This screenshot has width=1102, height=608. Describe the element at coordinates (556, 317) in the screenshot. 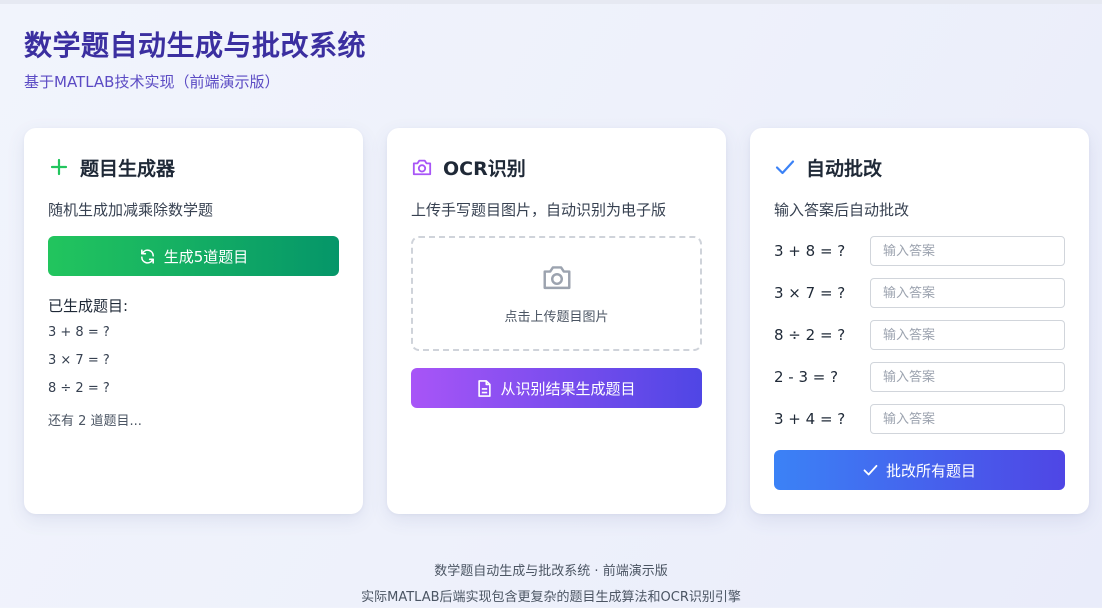

I see `upload-hint: 点击上传题目图片` at that location.